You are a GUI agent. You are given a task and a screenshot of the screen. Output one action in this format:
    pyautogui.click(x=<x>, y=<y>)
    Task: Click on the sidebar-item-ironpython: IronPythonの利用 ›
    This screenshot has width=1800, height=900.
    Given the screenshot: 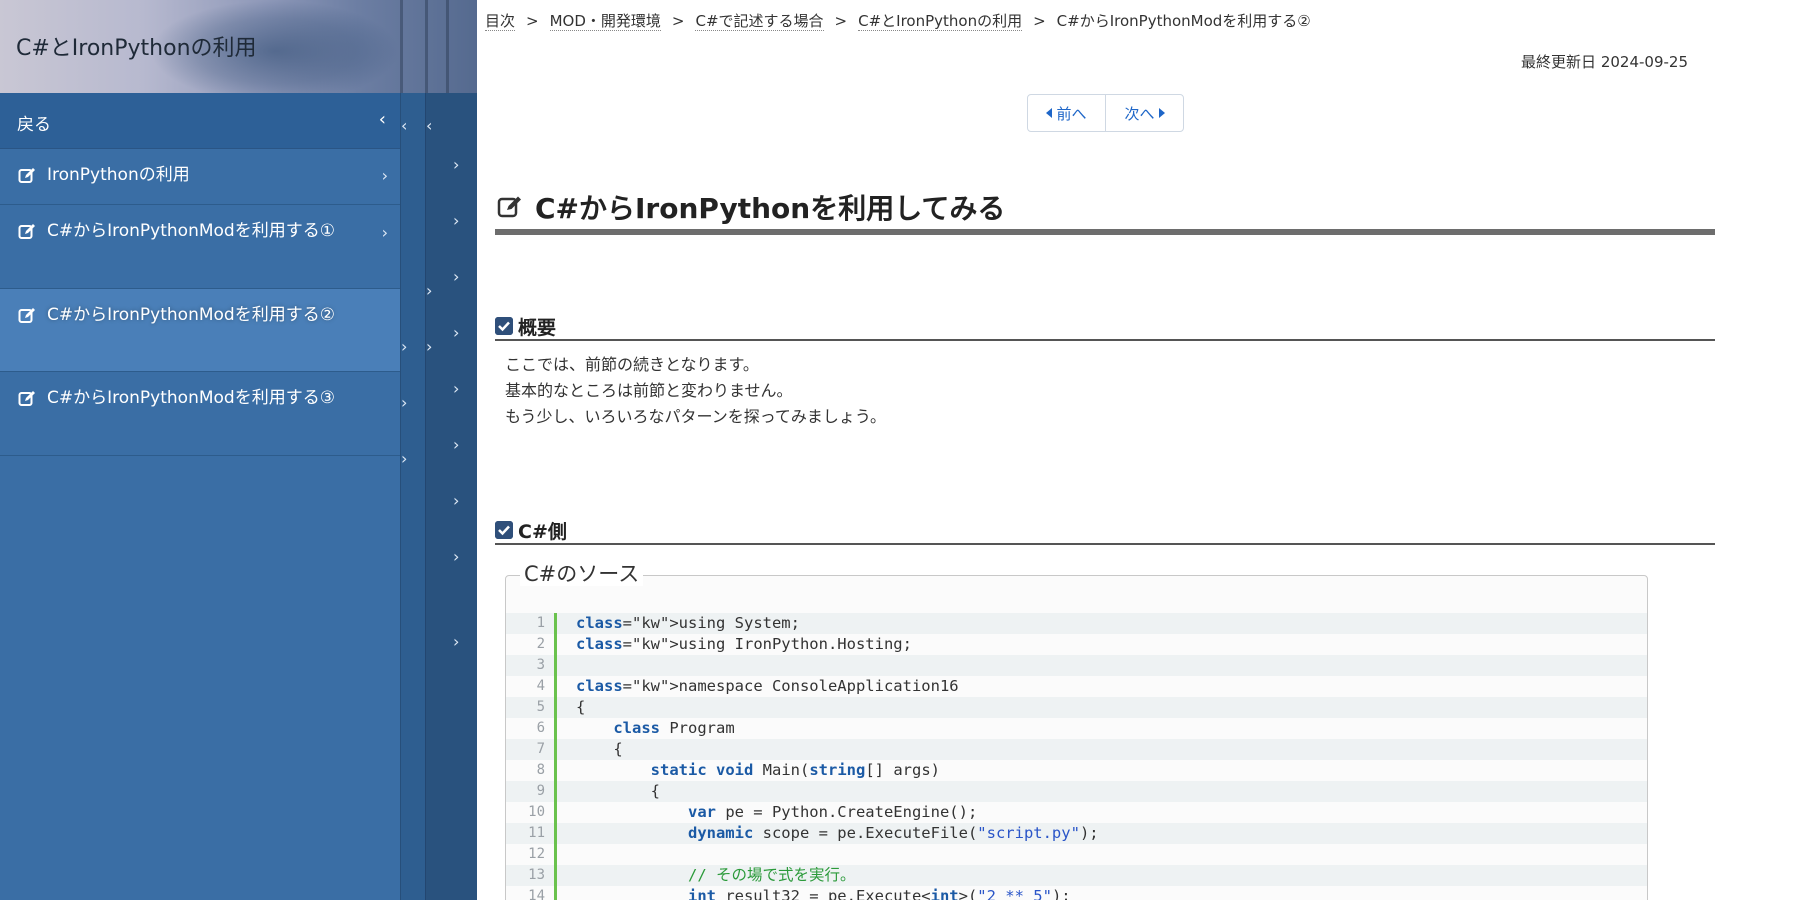 What is the action you would take?
    pyautogui.click(x=200, y=177)
    